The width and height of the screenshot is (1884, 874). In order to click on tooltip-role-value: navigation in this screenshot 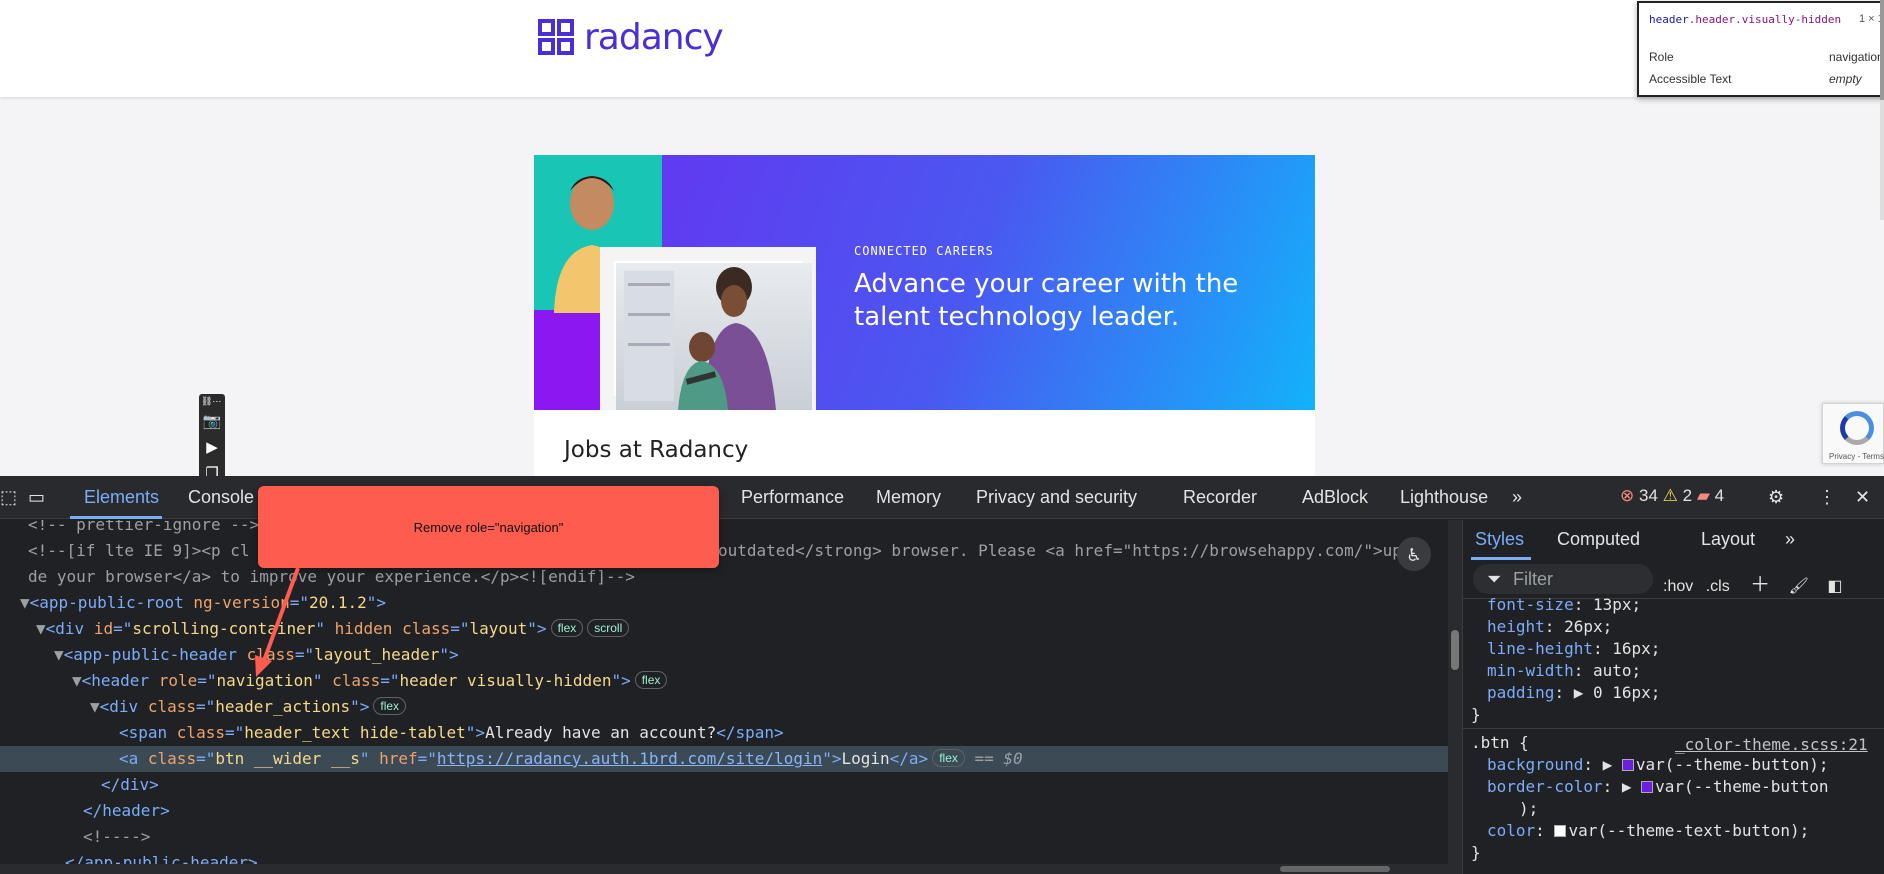, I will do `click(1856, 57)`.